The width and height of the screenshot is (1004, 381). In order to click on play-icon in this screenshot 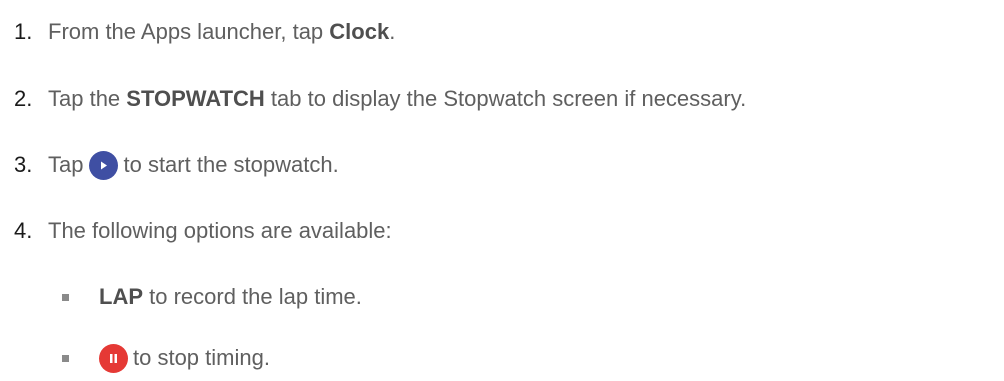, I will do `click(104, 165)`.